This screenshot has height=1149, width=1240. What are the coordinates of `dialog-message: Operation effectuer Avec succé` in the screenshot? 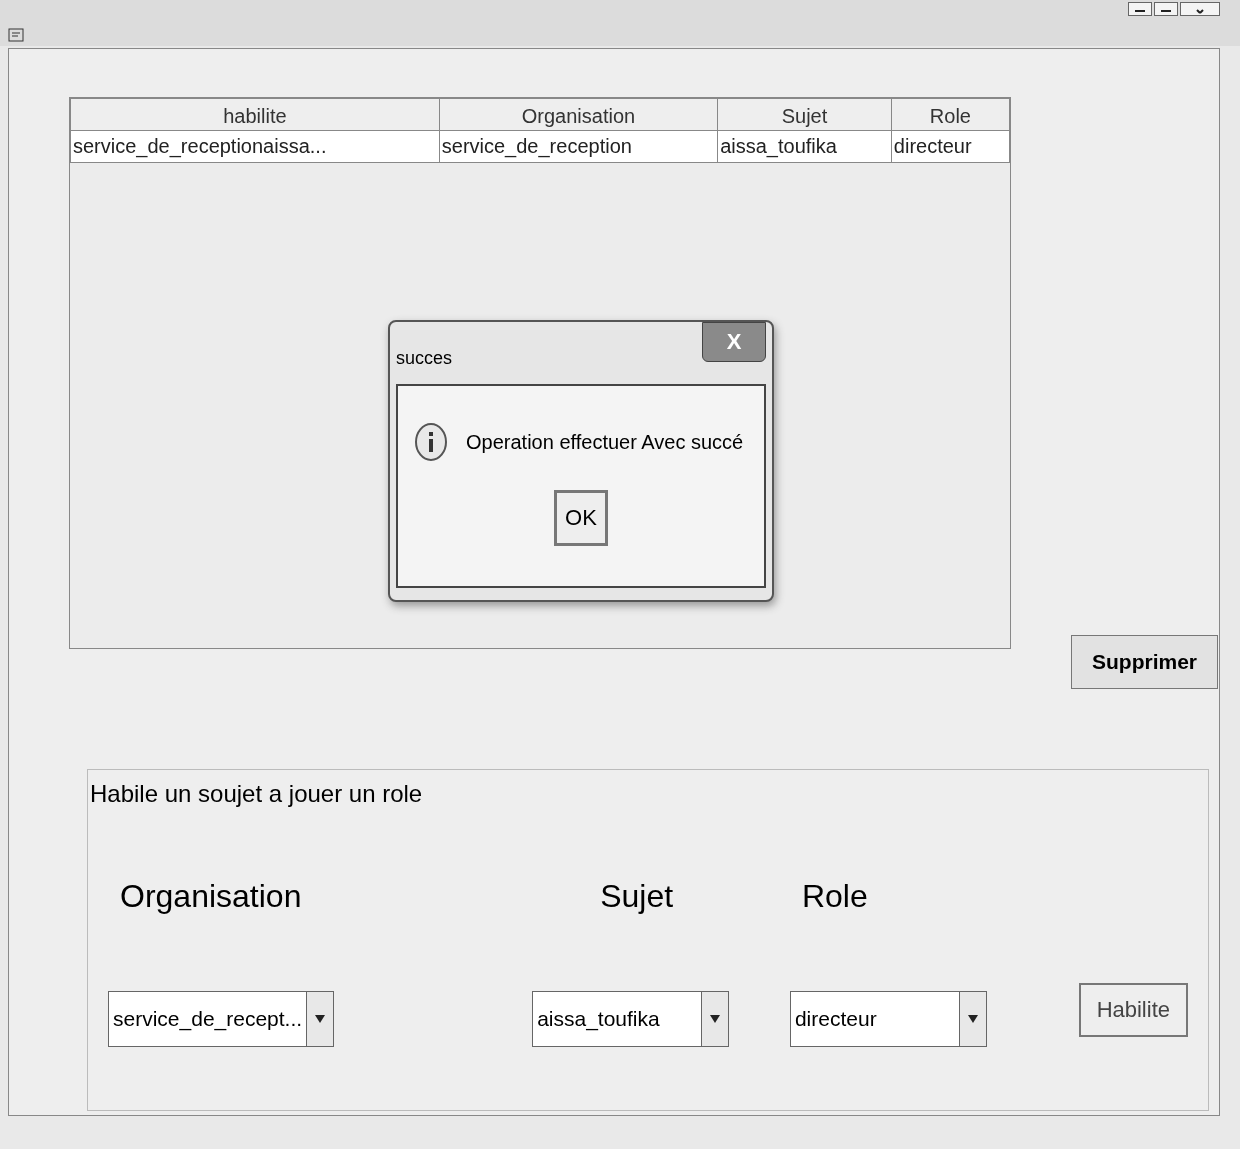 It's located at (605, 442).